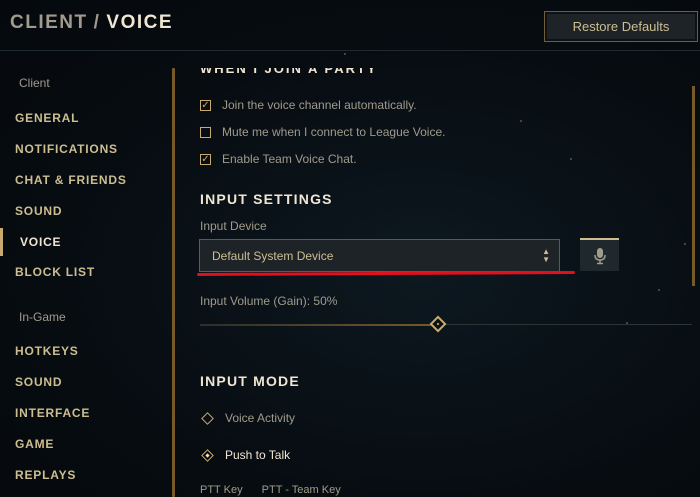 The width and height of the screenshot is (700, 497). What do you see at coordinates (47, 118) in the screenshot?
I see `sidebar-item-general: GENERAL` at bounding box center [47, 118].